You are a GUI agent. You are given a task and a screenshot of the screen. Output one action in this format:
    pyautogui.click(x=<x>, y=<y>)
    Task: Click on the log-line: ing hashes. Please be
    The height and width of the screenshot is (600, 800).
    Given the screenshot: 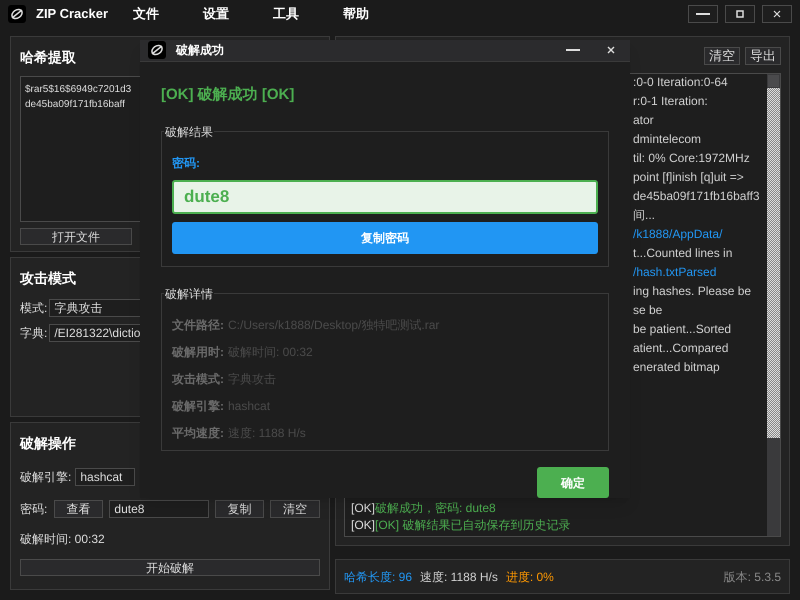 What is the action you would take?
    pyautogui.click(x=692, y=291)
    